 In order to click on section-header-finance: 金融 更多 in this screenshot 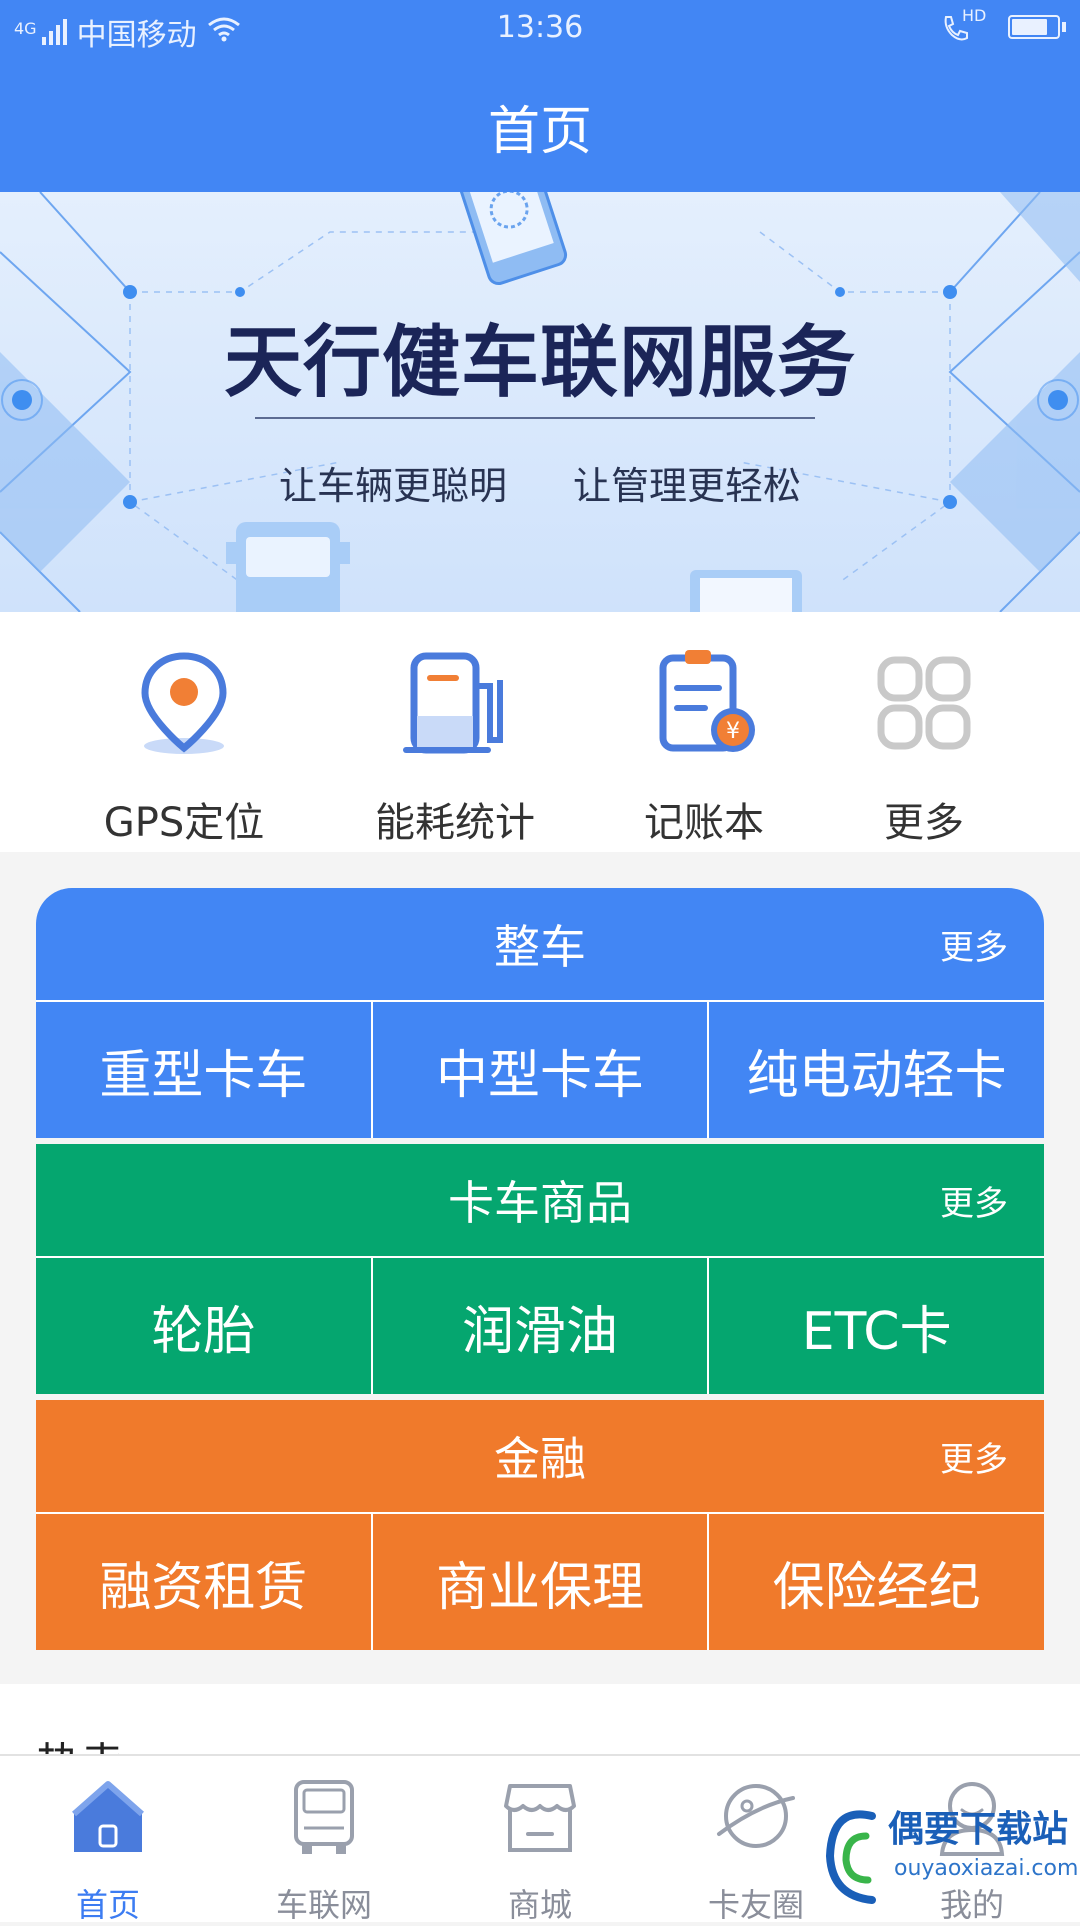, I will do `click(540, 1456)`.